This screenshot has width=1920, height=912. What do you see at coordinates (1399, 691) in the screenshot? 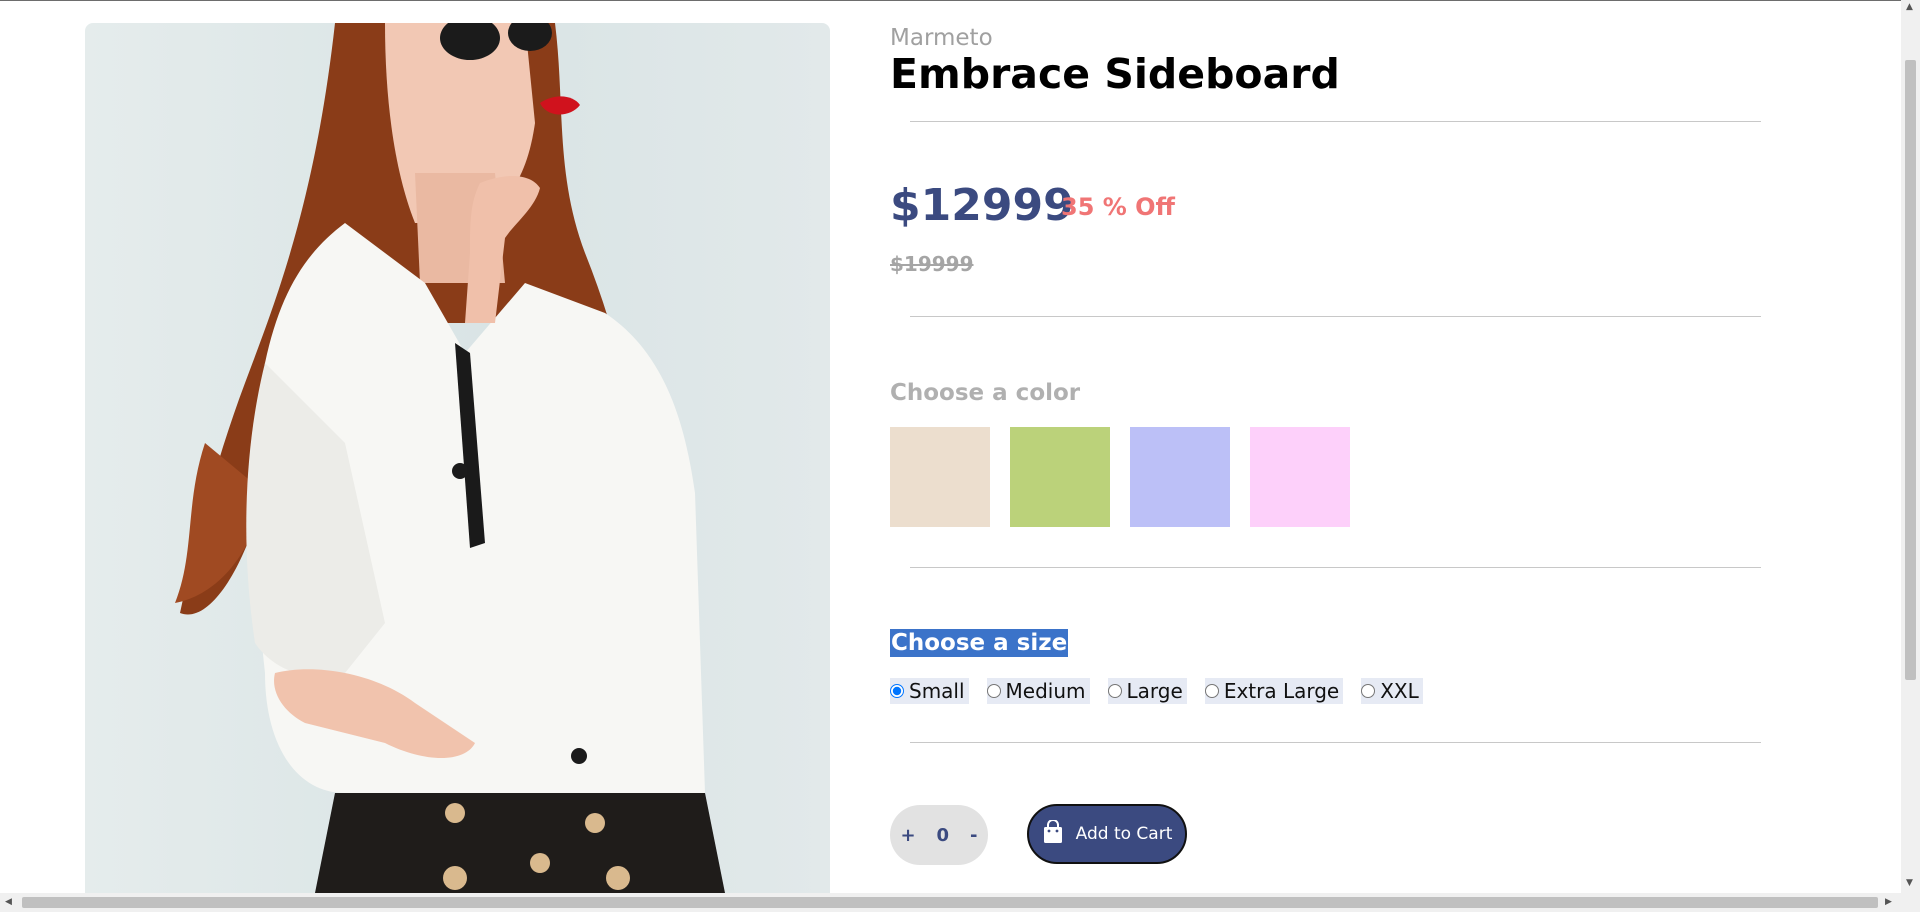
I see `size-label-xxl: XXL` at bounding box center [1399, 691].